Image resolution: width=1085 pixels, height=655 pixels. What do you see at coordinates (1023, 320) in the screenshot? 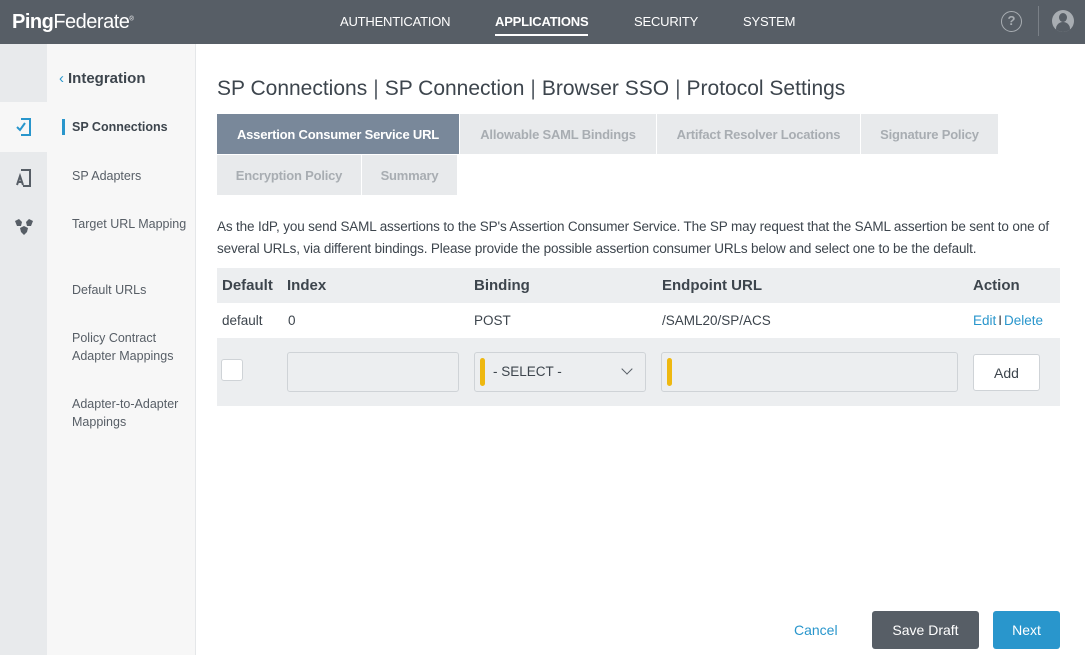
I see `delete-link: Delete` at bounding box center [1023, 320].